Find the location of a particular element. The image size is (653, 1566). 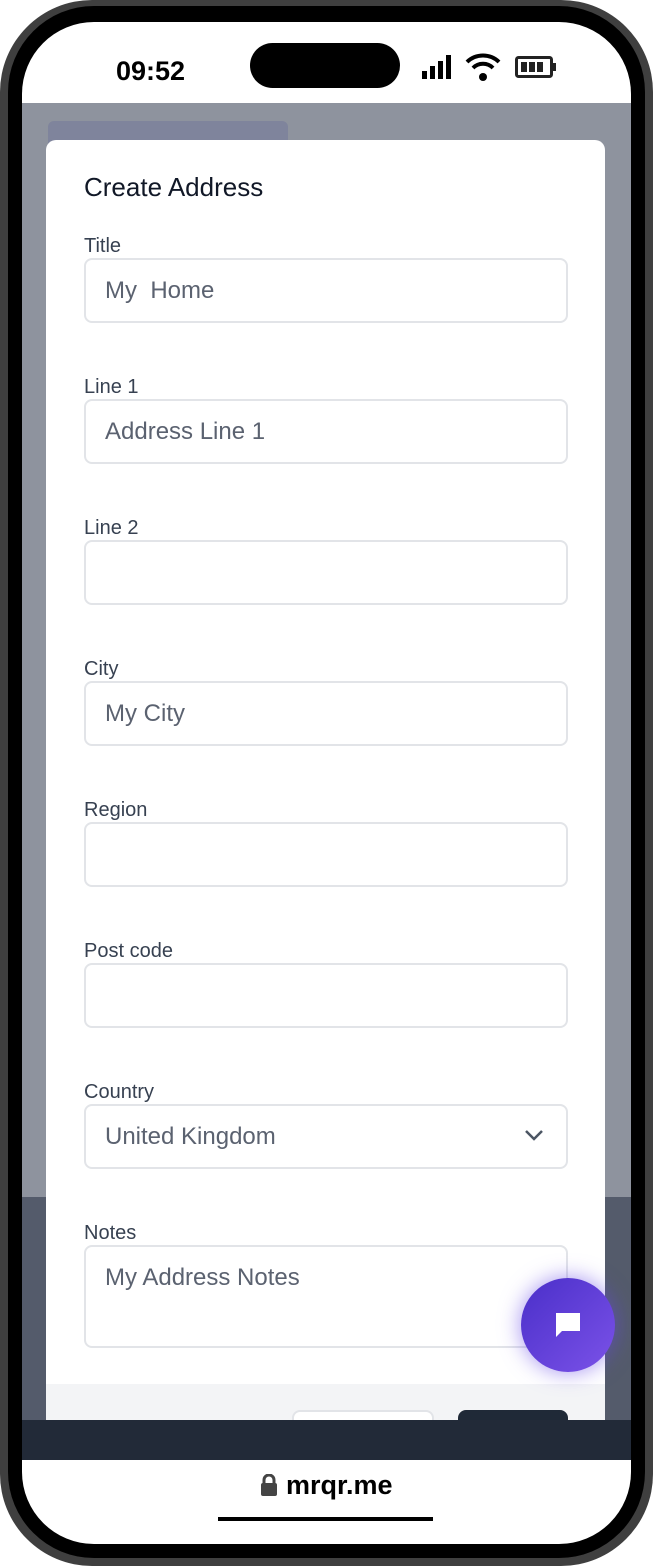

save-button is located at coordinates (513, 1415).